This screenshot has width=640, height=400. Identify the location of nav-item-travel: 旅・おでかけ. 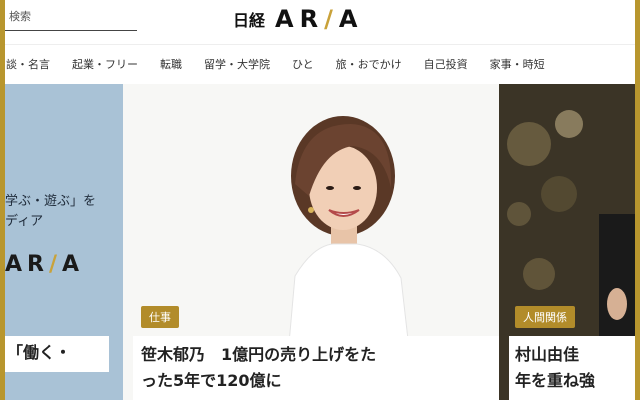
(369, 64).